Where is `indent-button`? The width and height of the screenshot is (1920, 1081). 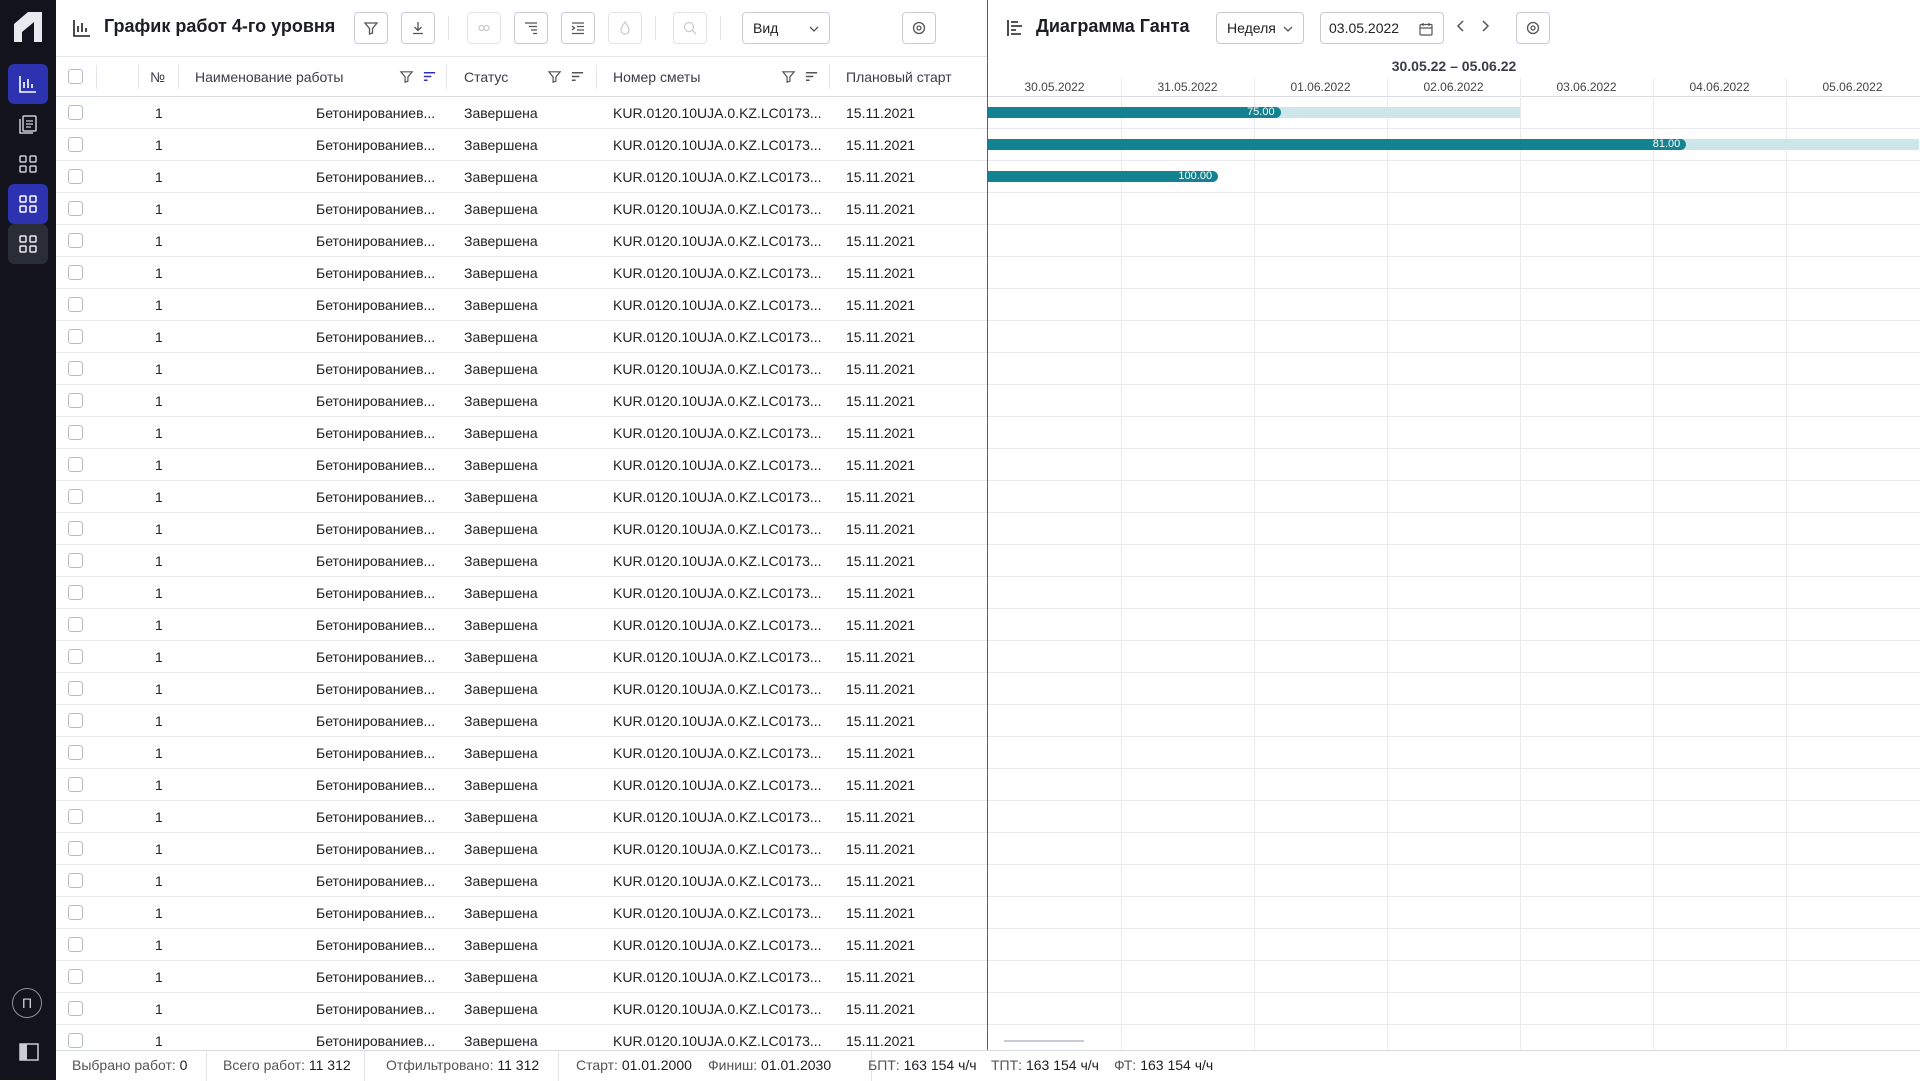 indent-button is located at coordinates (531, 28).